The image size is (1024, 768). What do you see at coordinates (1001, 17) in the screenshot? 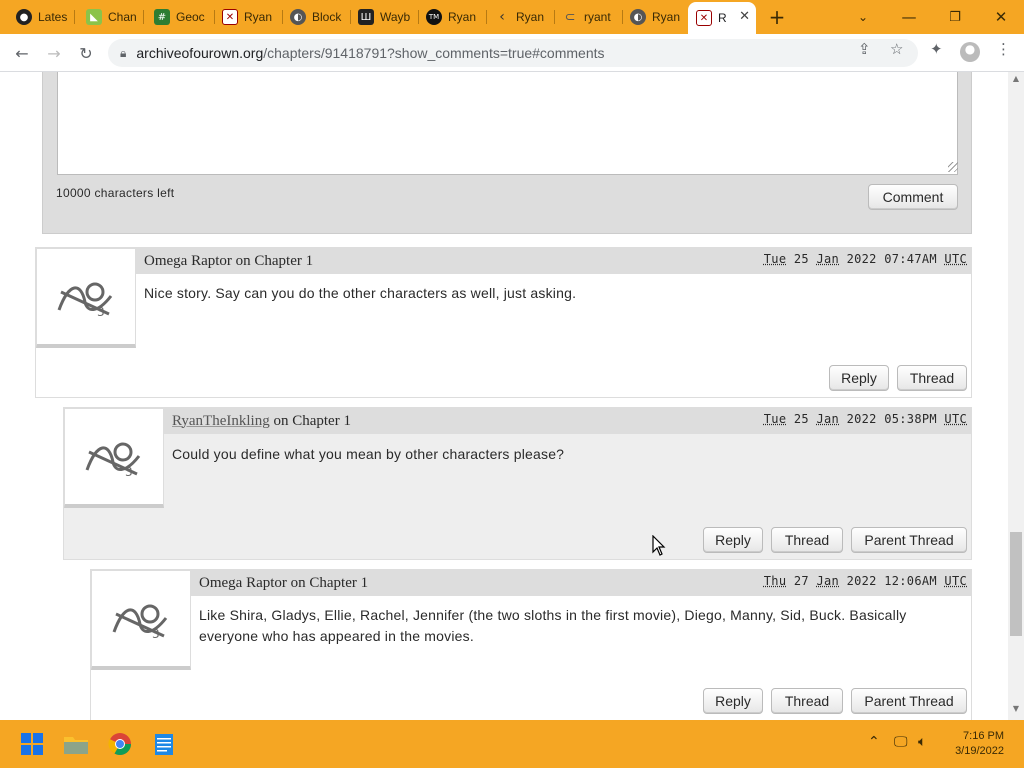
I see `close-window-icon: ✕` at bounding box center [1001, 17].